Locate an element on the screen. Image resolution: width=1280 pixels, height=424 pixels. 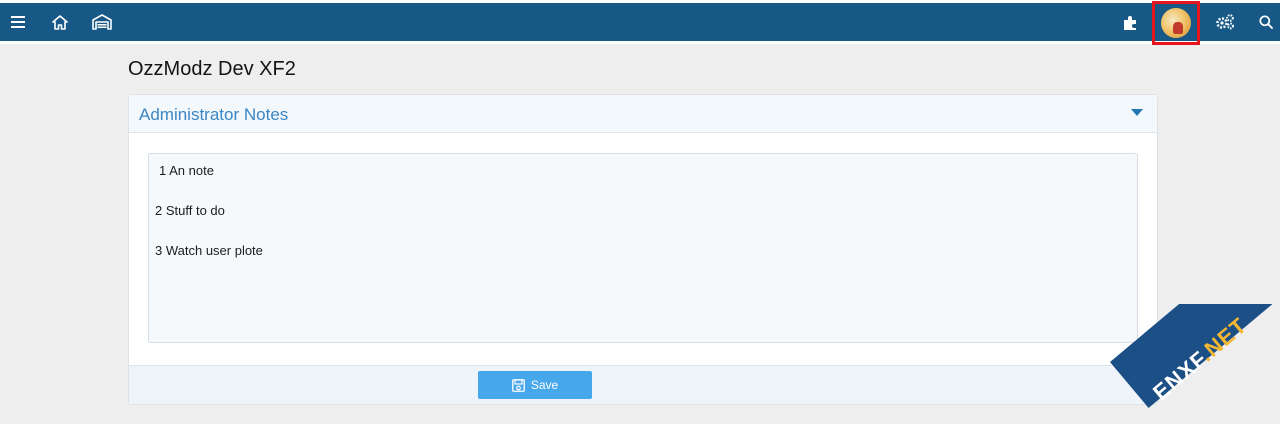
watermark-text: ENXF.NET is located at coordinates (1200, 359).